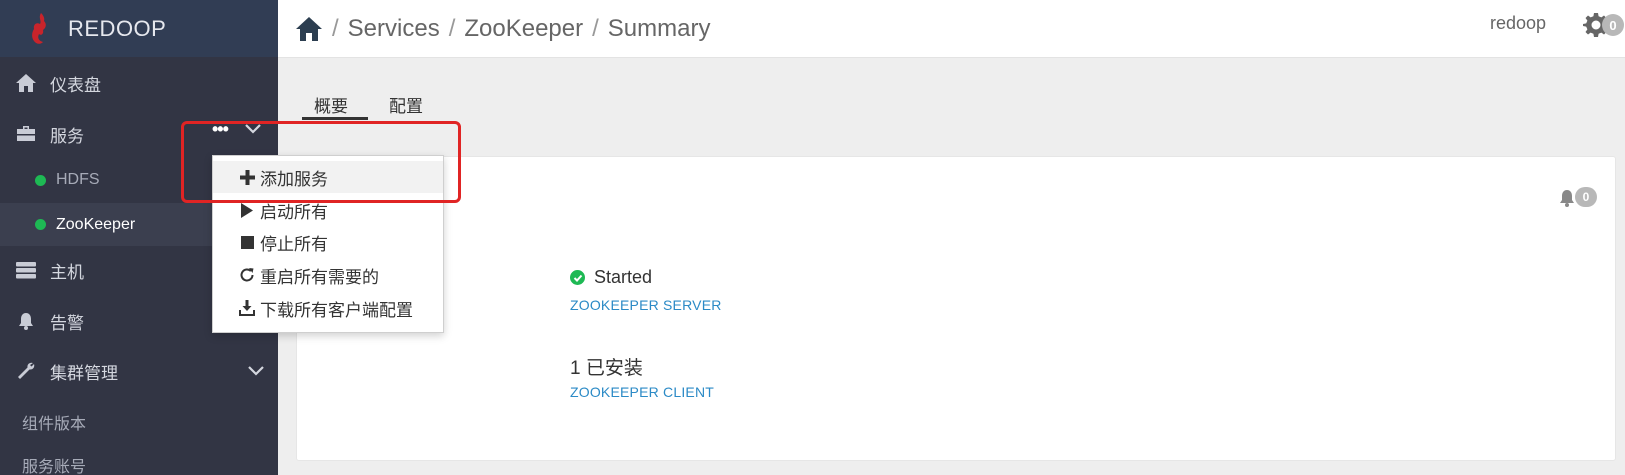 The height and width of the screenshot is (475, 1625). Describe the element at coordinates (606, 368) in the screenshot. I see `client-install-count: 1 已安装` at that location.